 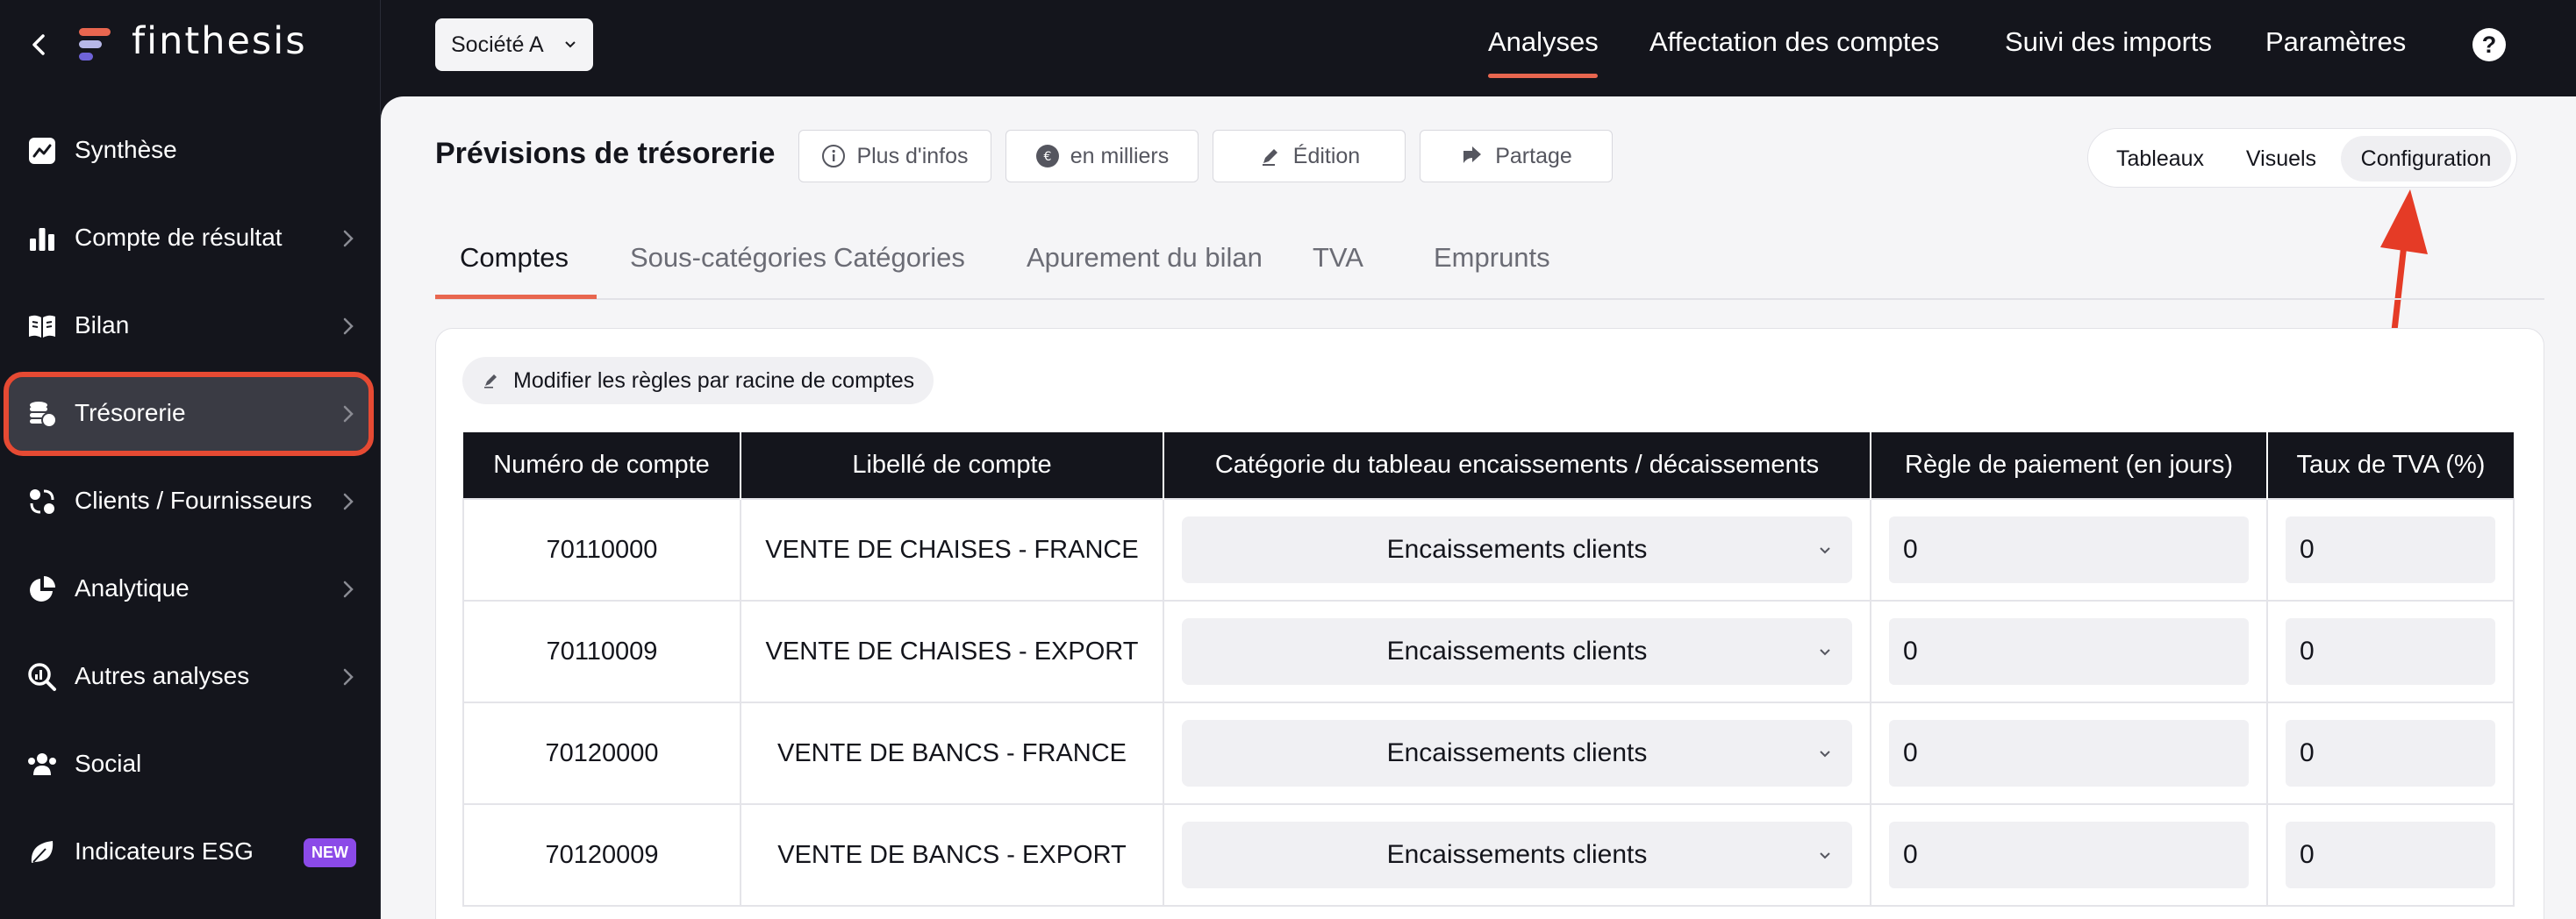 What do you see at coordinates (42, 677) in the screenshot?
I see `magnify-chart-icon` at bounding box center [42, 677].